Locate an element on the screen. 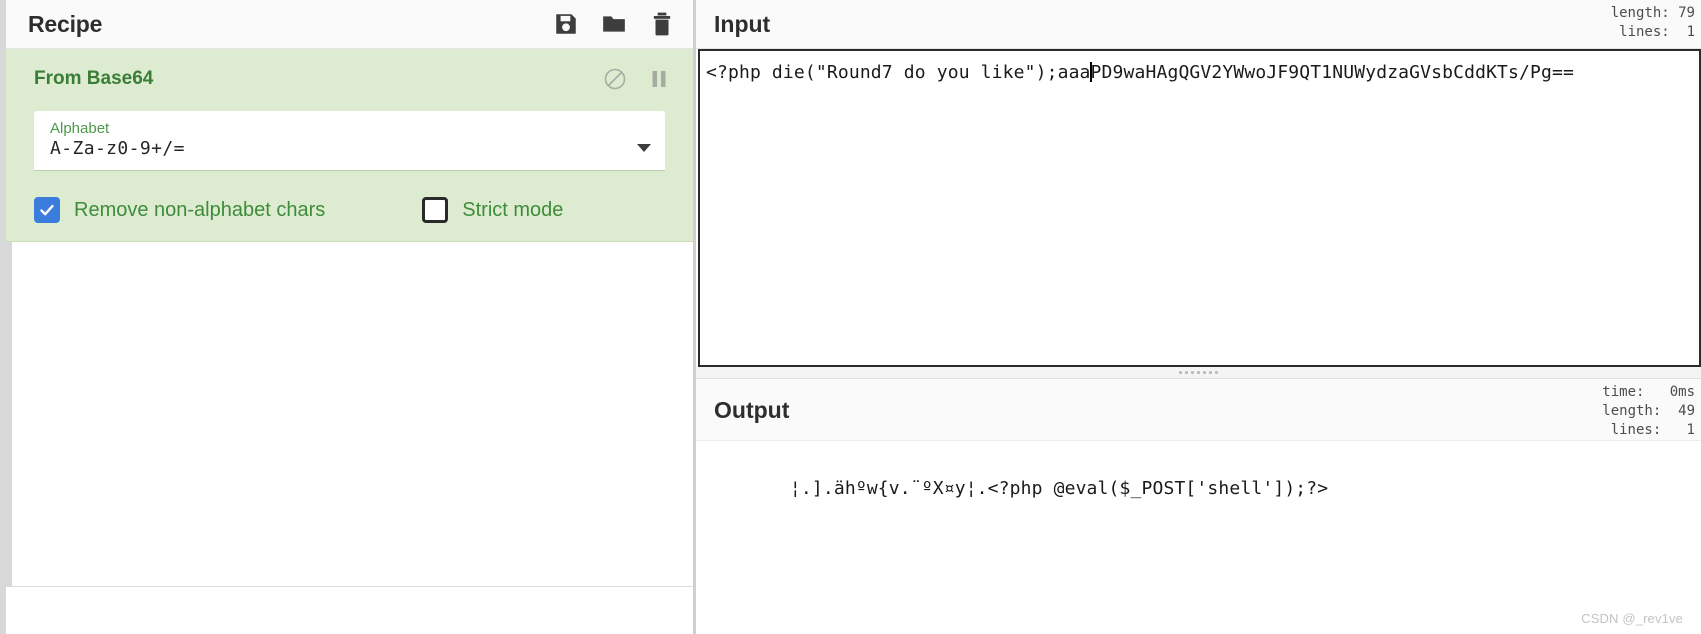 This screenshot has height=634, width=1701. disable-icon is located at coordinates (615, 79).